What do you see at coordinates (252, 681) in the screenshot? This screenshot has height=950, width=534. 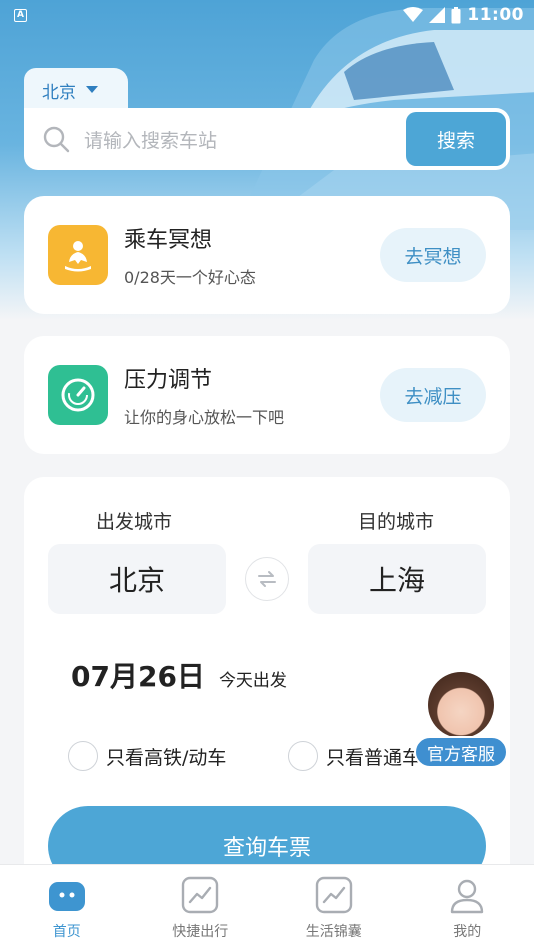 I see `date-hint: 今天出发` at bounding box center [252, 681].